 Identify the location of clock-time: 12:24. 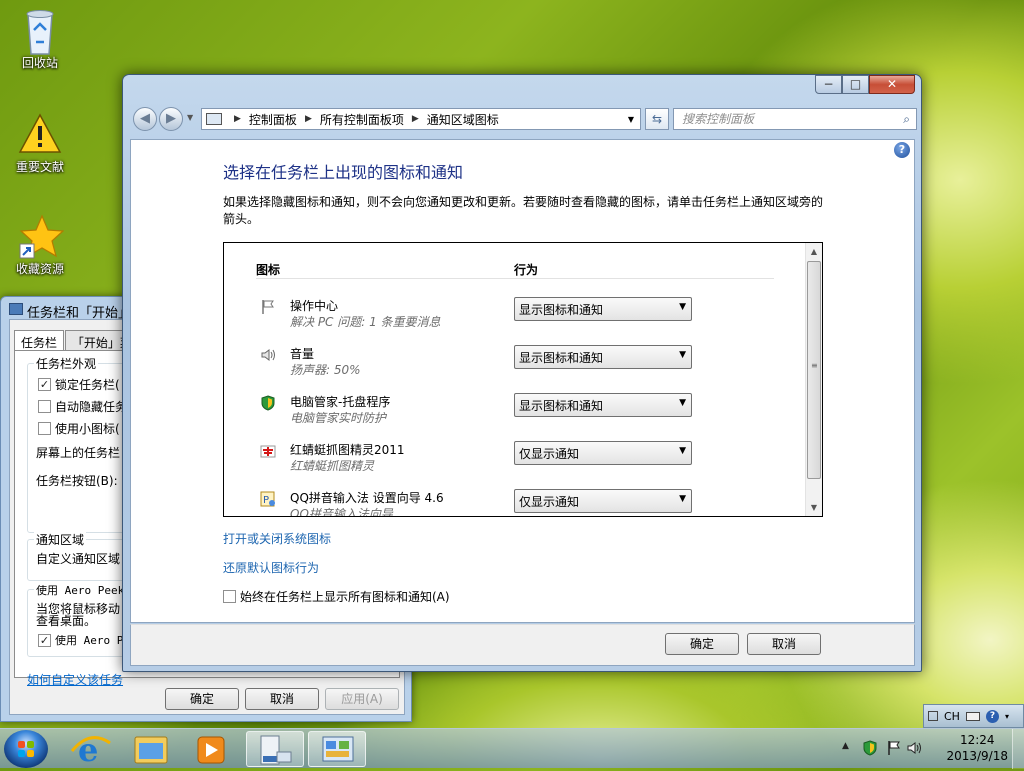
(977, 740).